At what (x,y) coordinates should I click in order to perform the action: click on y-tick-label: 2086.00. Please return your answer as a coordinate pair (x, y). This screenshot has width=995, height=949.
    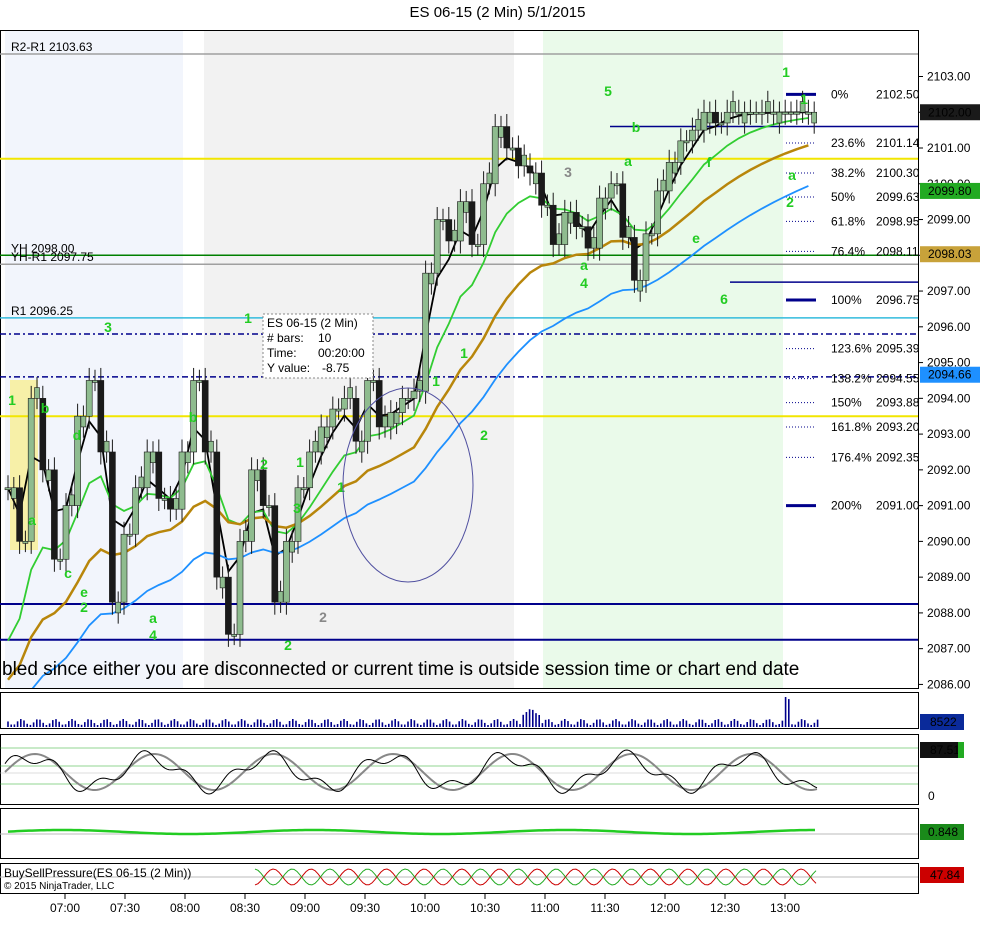
    Looking at the image, I should click on (949, 684).